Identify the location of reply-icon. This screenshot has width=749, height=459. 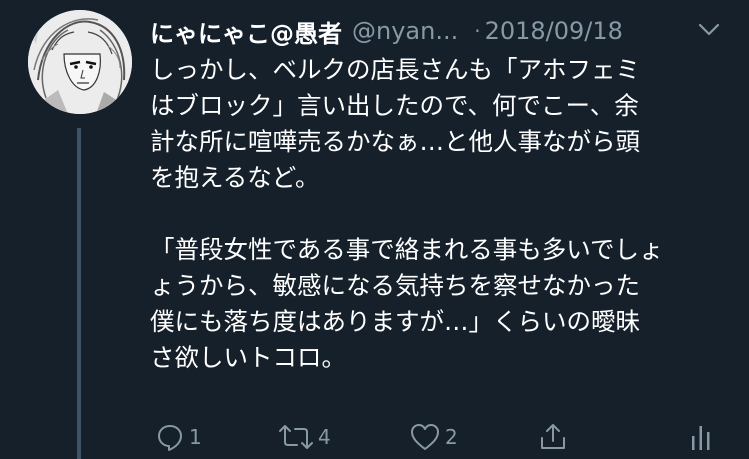
(170, 438).